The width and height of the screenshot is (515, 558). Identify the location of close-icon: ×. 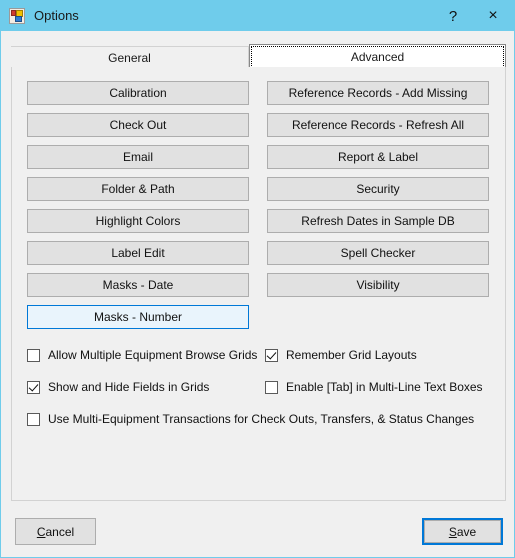
(492, 16).